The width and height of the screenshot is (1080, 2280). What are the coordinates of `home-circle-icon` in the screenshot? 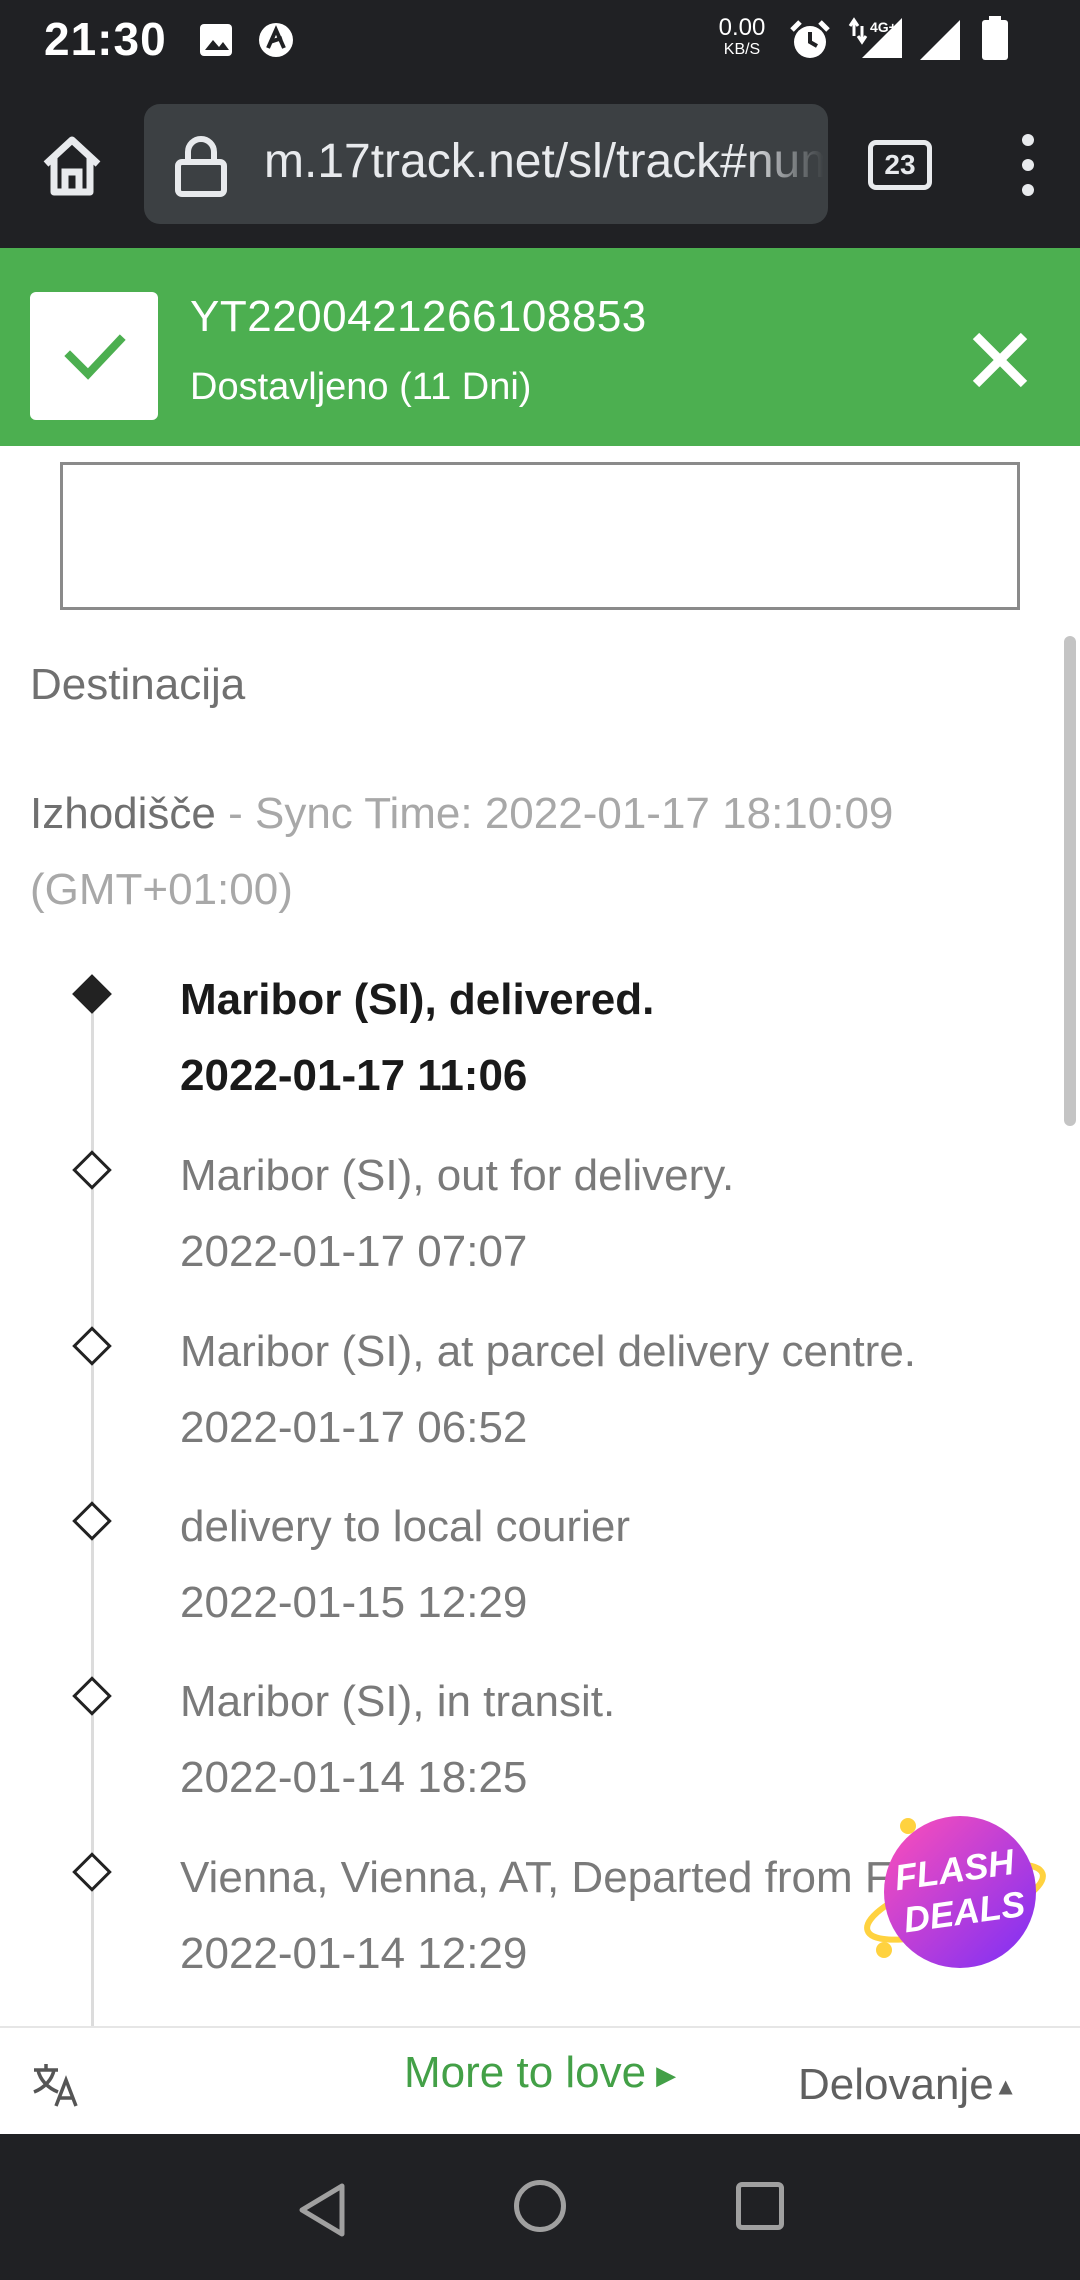 It's located at (540, 2206).